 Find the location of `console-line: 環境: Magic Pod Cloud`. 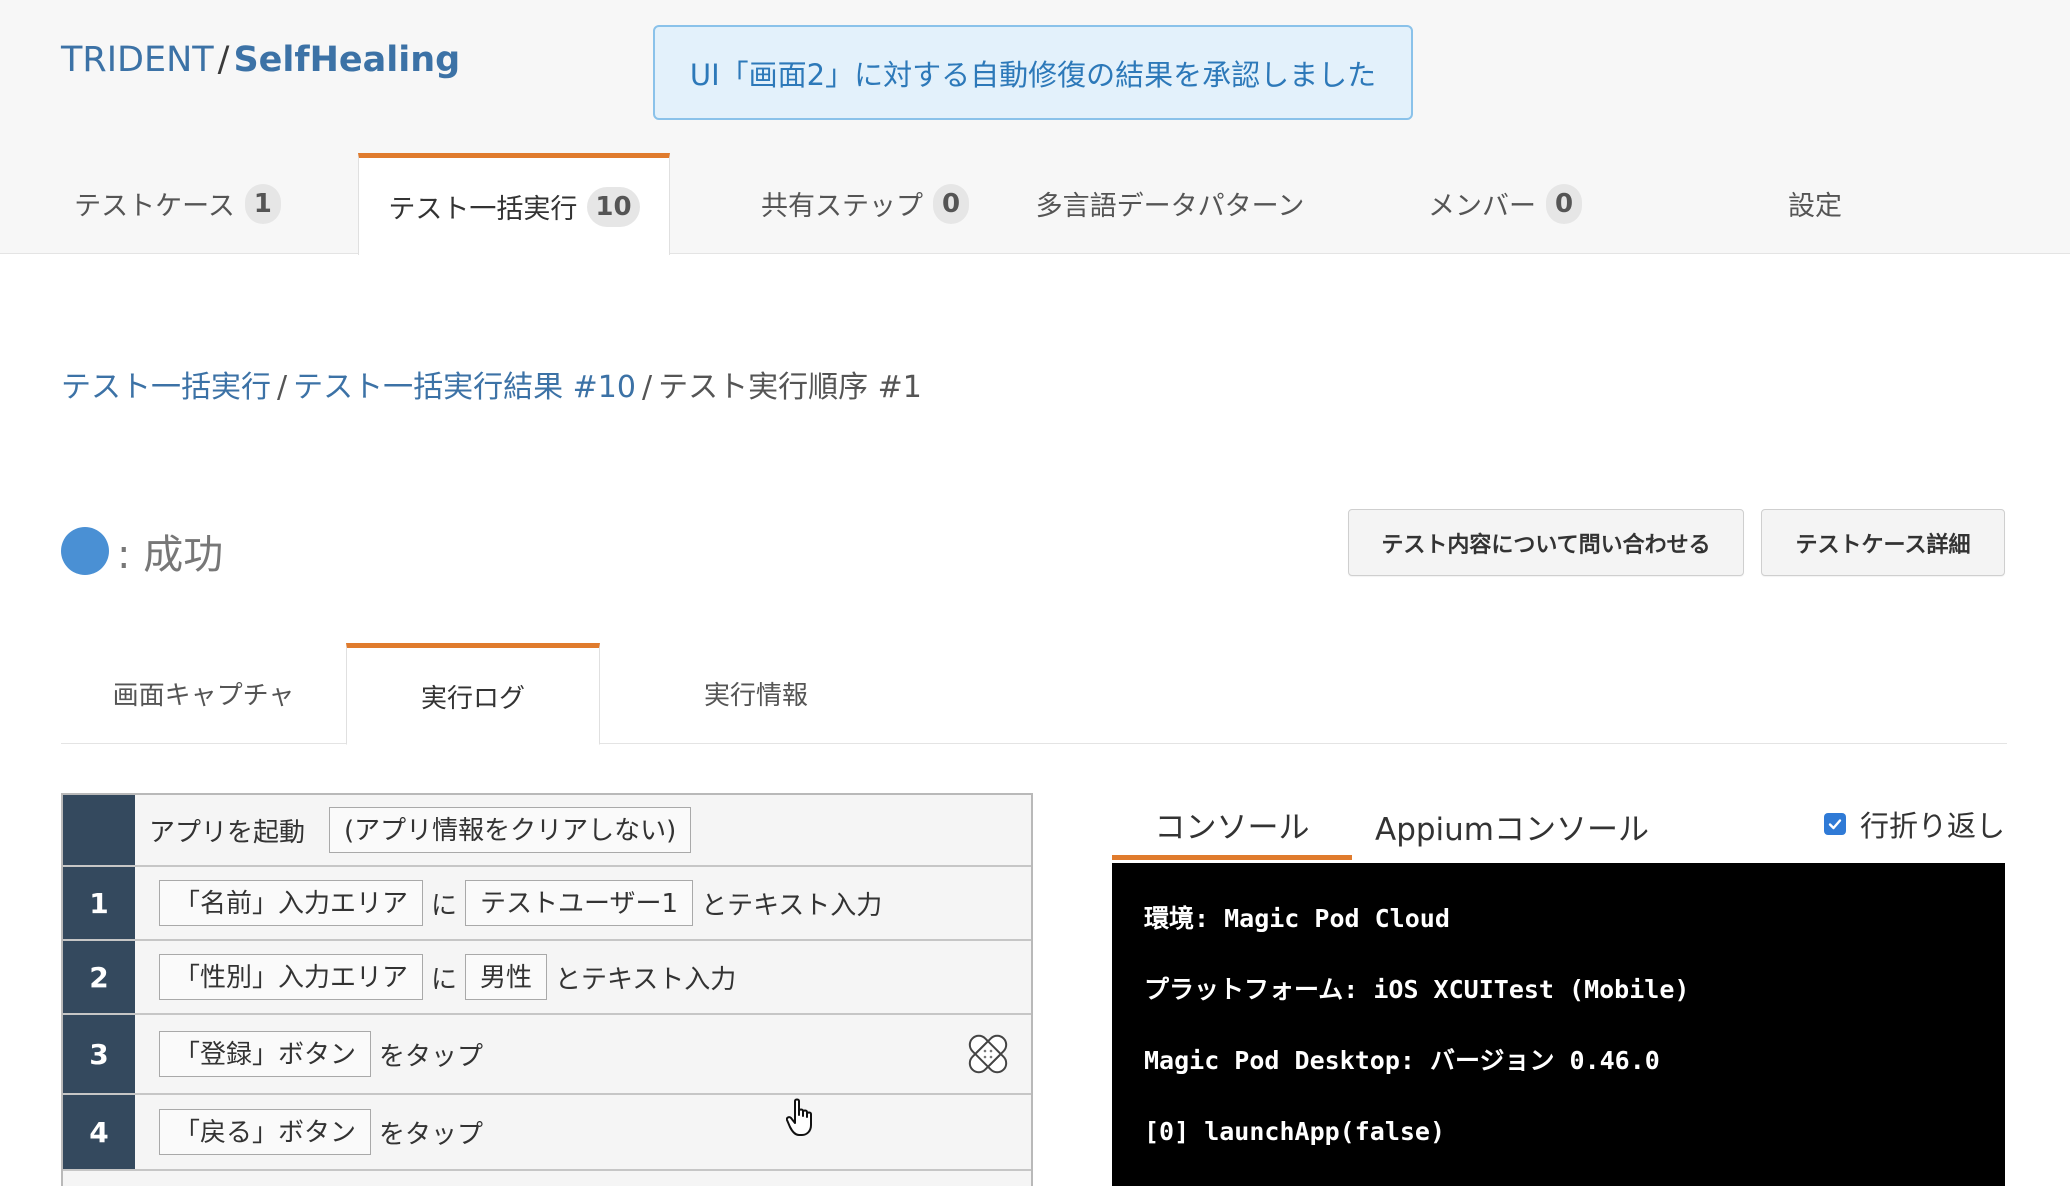

console-line: 環境: Magic Pod Cloud is located at coordinates (1297, 918).